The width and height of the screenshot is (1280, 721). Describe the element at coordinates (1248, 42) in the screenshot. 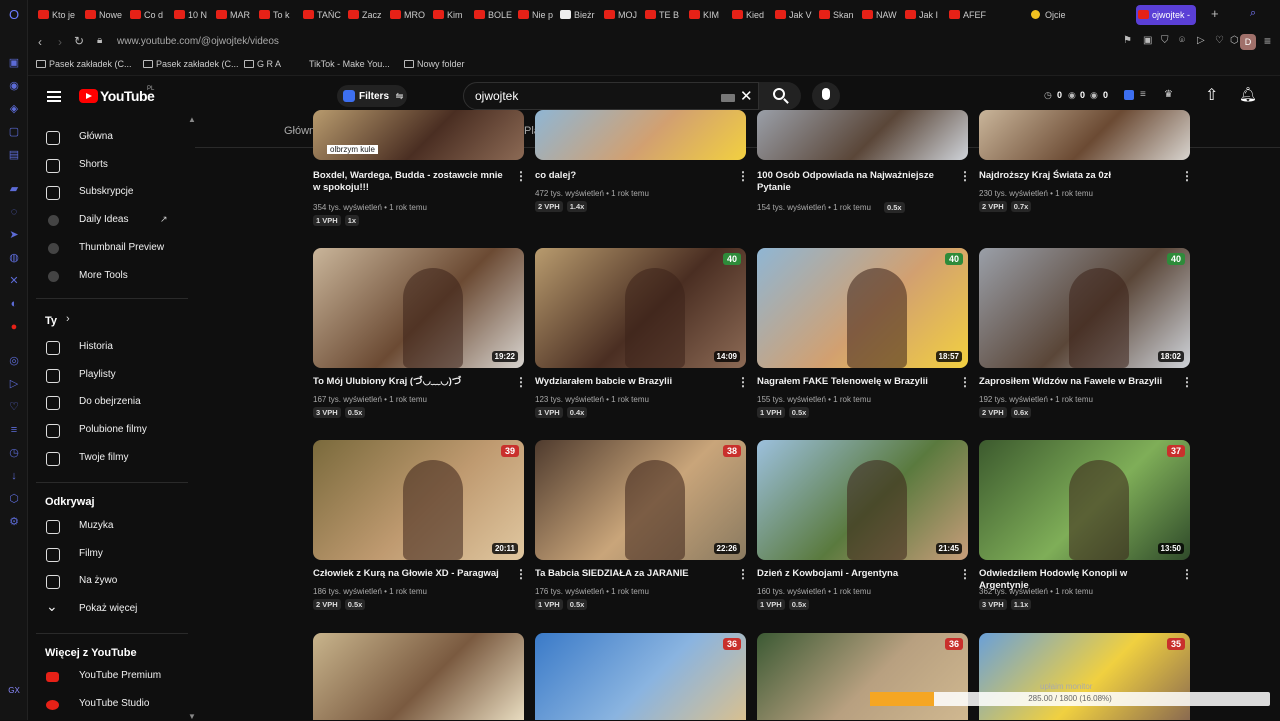

I see `profile-avatar: D` at that location.